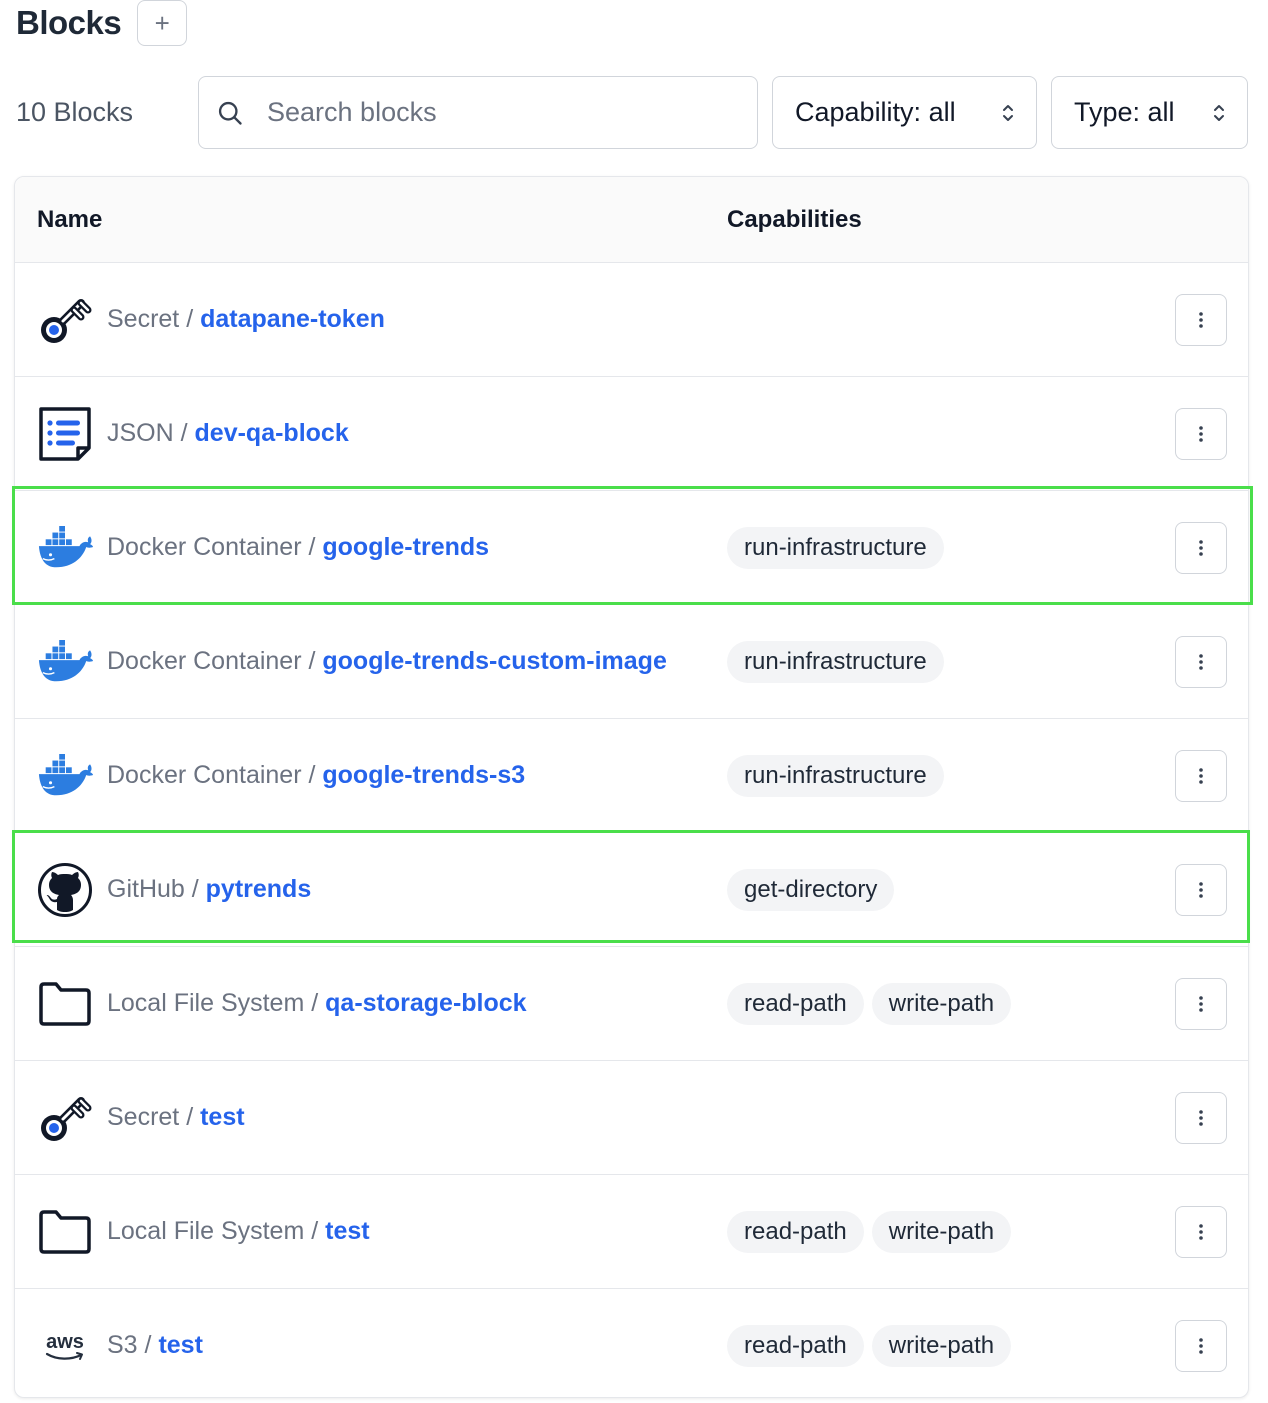 The image size is (1268, 1403). Describe the element at coordinates (1149, 112) in the screenshot. I see `type-filter-select: Type: all` at that location.